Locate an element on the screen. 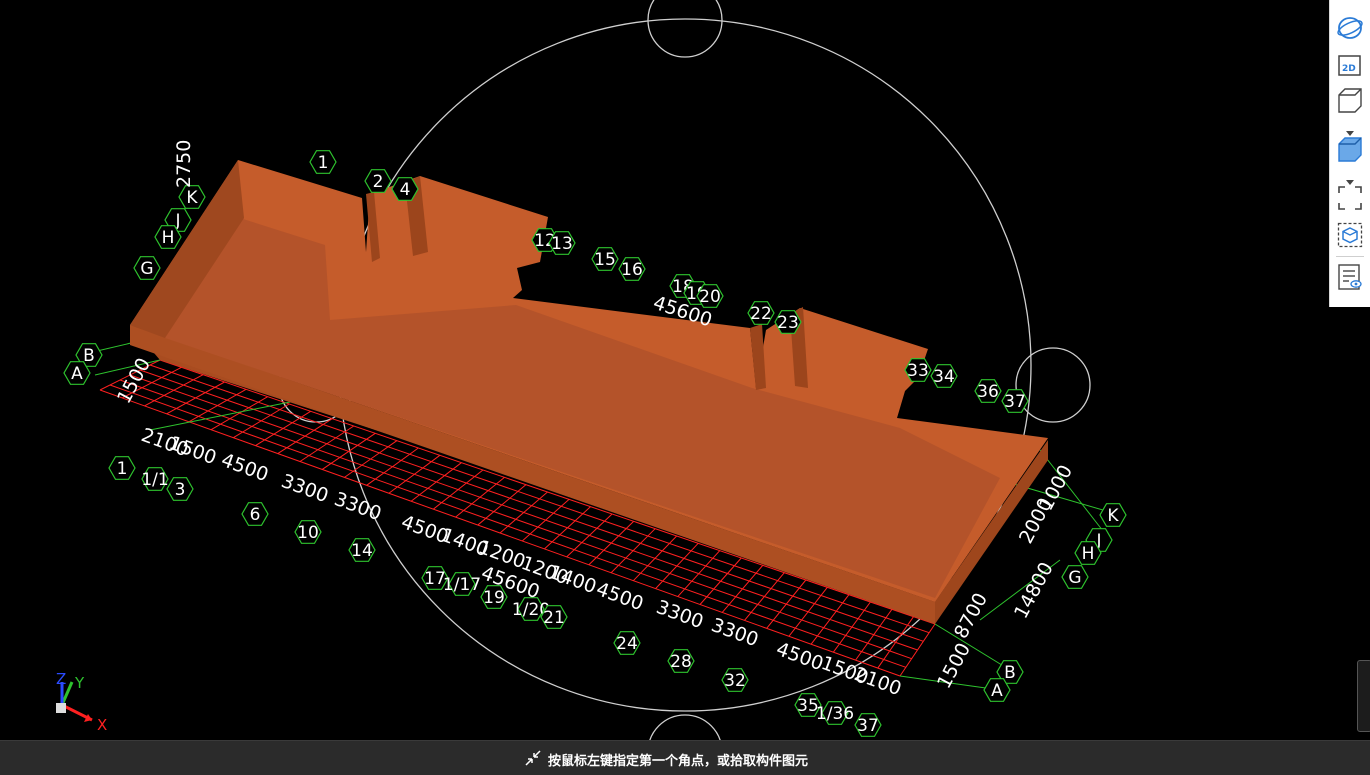 The height and width of the screenshot is (775, 1370). 3d-wireframe-button is located at coordinates (1350, 100).